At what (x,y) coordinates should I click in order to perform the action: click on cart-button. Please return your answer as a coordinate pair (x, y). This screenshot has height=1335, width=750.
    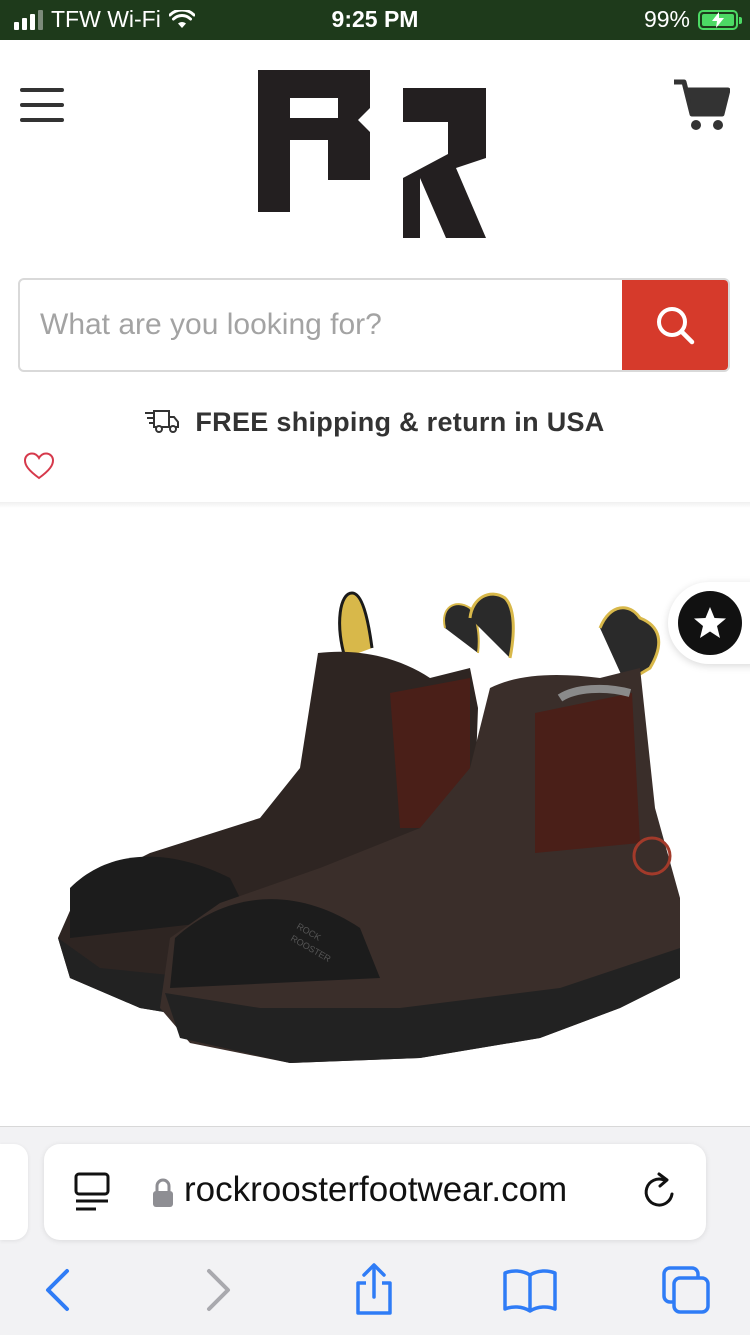
    Looking at the image, I should click on (701, 105).